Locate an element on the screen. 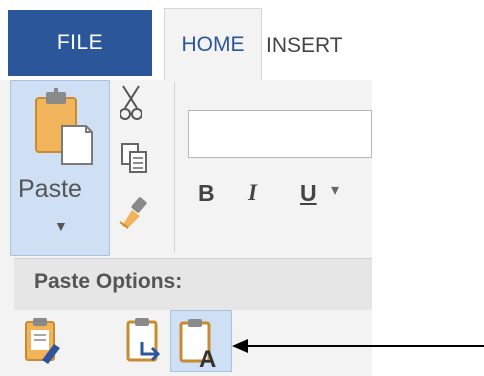 This screenshot has height=376, width=484. paste-option-keep-text-only: A is located at coordinates (201, 341).